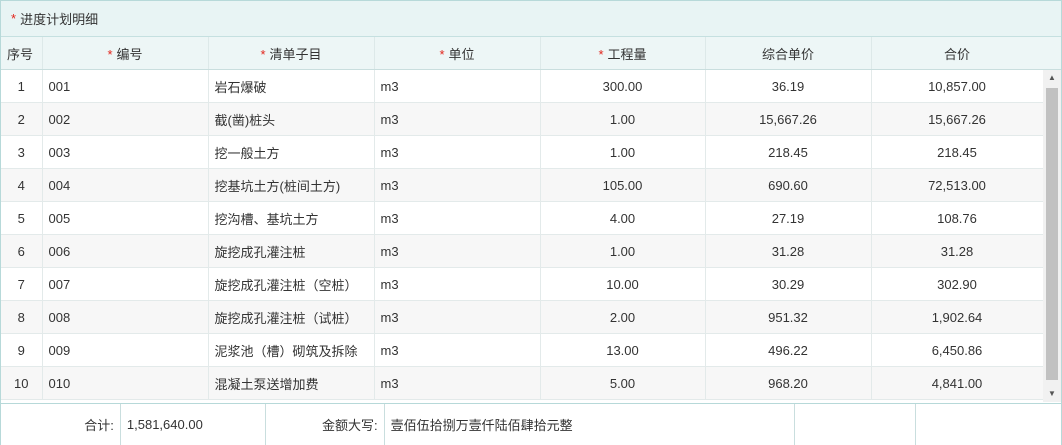  What do you see at coordinates (957, 251) in the screenshot?
I see `cell-total: 31.28` at bounding box center [957, 251].